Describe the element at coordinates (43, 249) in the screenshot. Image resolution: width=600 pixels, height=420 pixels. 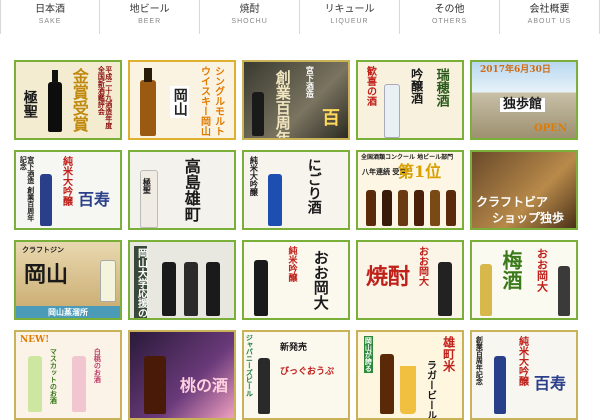
I see `banner-subtitle: クラフトジン` at that location.